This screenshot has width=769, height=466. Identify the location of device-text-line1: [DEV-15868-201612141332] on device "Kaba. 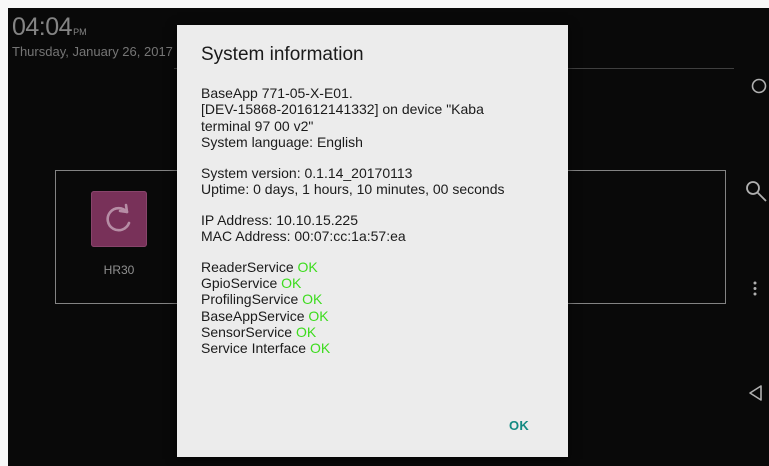
(342, 109).